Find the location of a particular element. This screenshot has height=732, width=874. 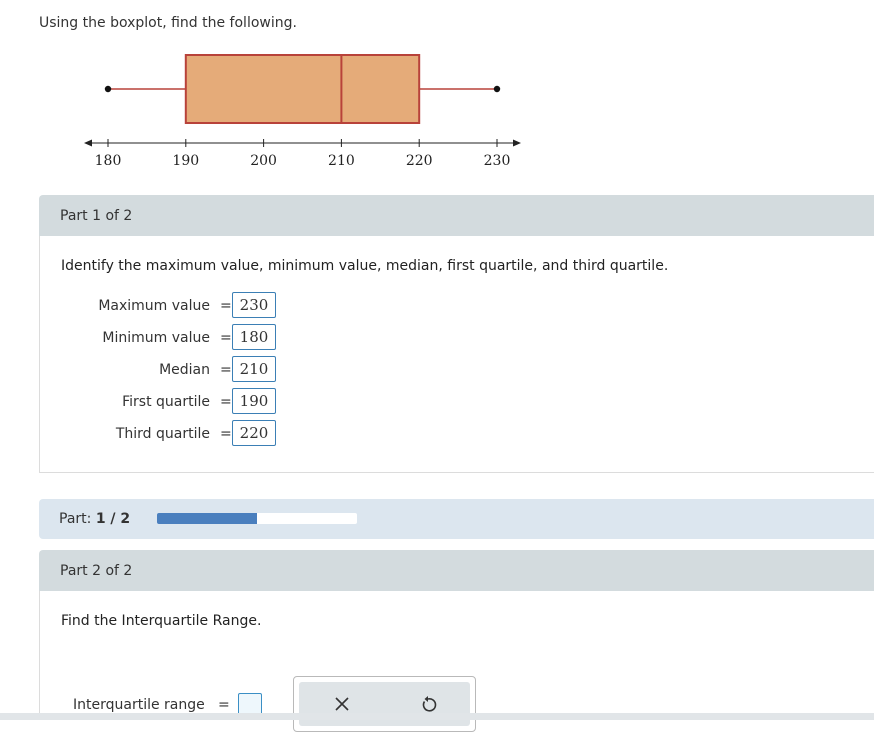

tick-label-200: 200 is located at coordinates (263, 161).